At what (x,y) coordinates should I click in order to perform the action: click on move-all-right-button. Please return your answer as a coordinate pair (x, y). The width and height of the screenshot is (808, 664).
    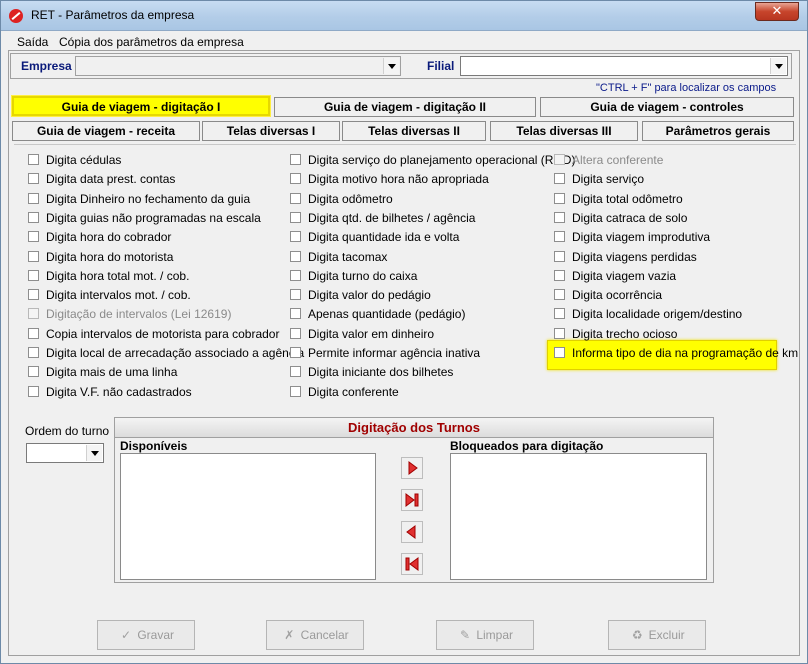
    Looking at the image, I should click on (412, 500).